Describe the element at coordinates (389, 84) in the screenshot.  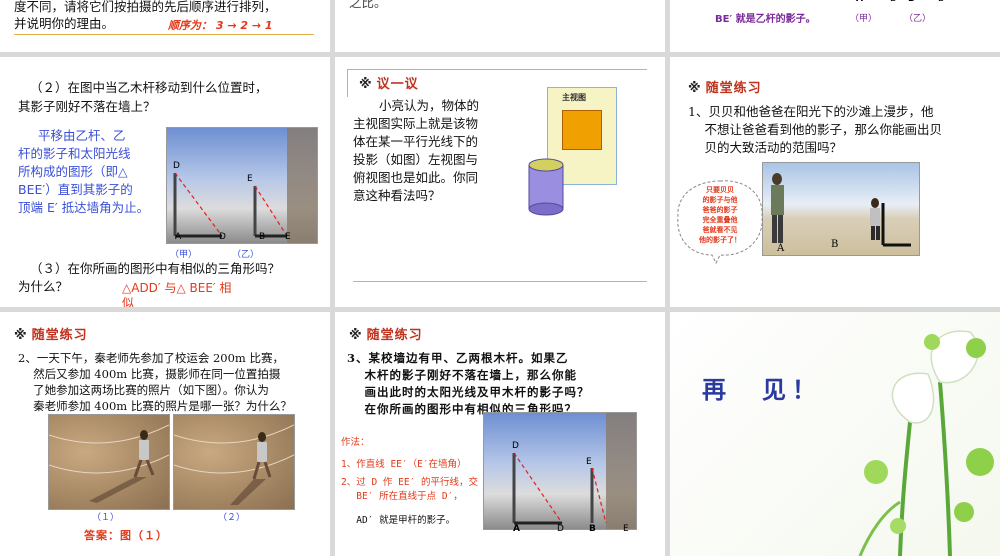
I see `discuss-header: ※ 议一议` at that location.